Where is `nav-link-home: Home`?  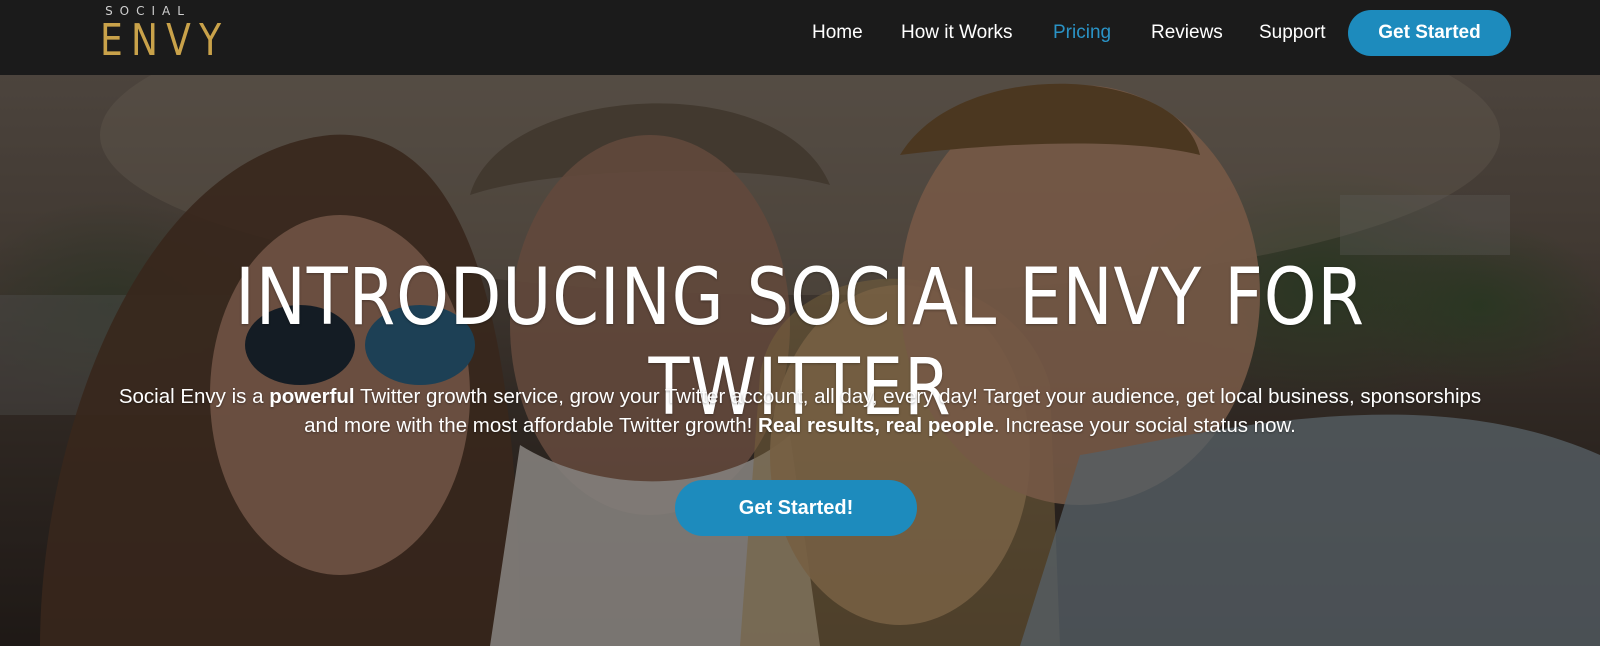
nav-link-home: Home is located at coordinates (837, 33).